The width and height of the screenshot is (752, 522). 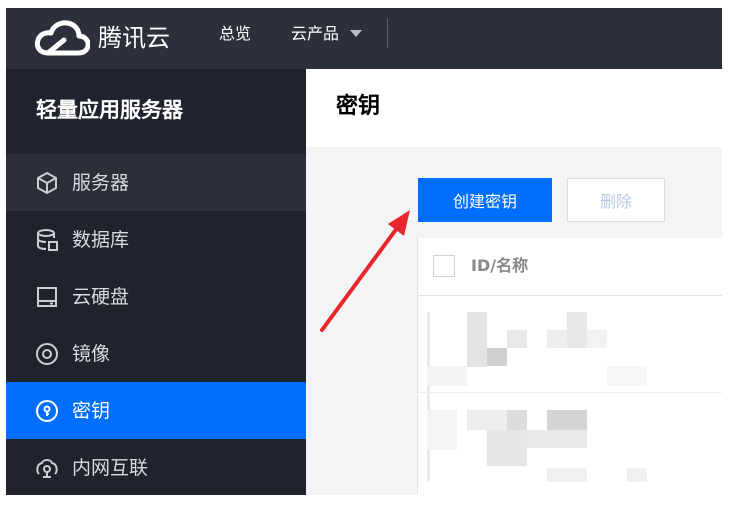 What do you see at coordinates (47, 411) in the screenshot?
I see `key-icon` at bounding box center [47, 411].